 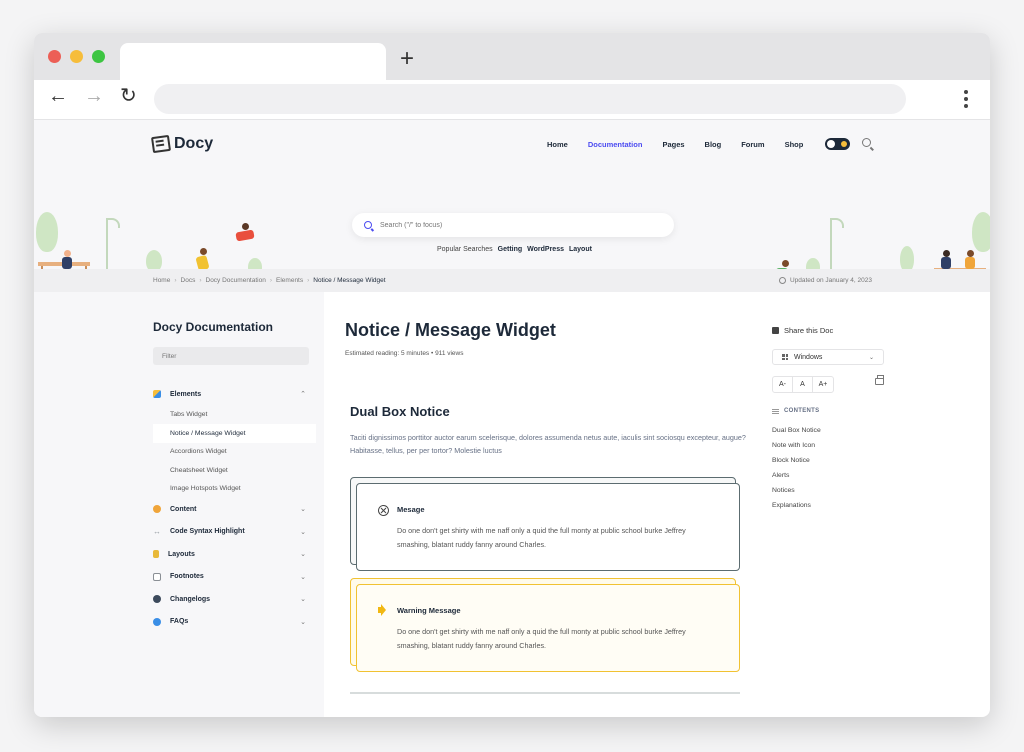 I want to click on breadcrumb-docy-documentation: Docy Documentation, so click(x=236, y=280).